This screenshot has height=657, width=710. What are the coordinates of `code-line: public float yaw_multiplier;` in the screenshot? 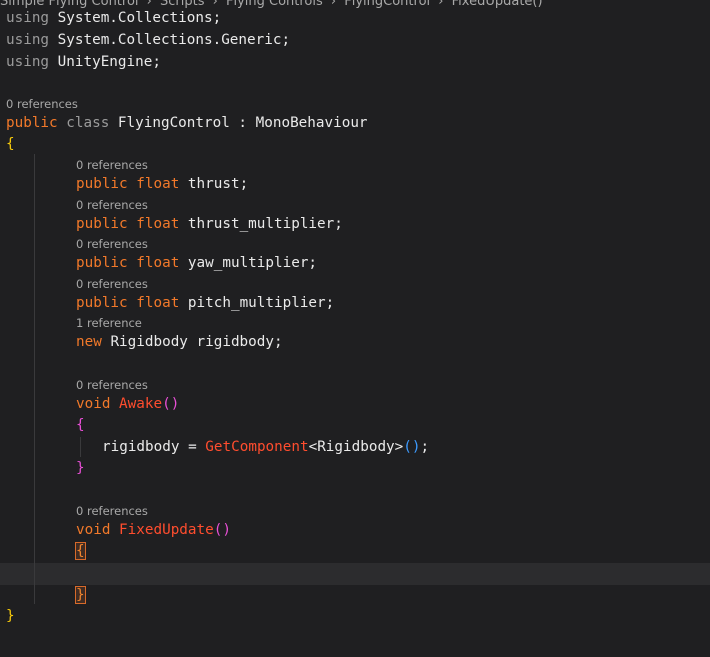 It's located at (196, 263).